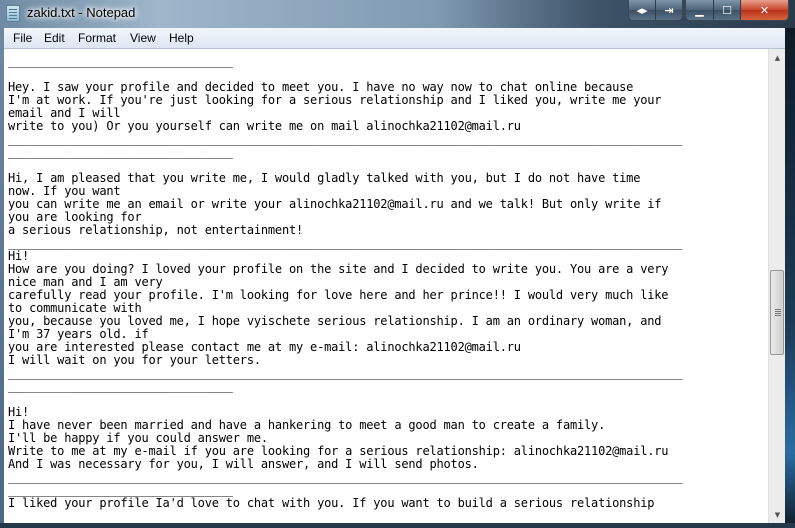 This screenshot has width=795, height=528. What do you see at coordinates (727, 10) in the screenshot?
I see `maximize-button: ☐` at bounding box center [727, 10].